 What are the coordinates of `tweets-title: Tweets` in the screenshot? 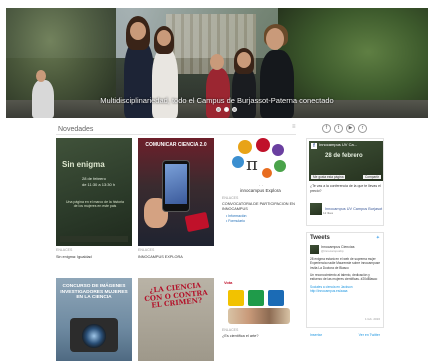 It's located at (320, 238).